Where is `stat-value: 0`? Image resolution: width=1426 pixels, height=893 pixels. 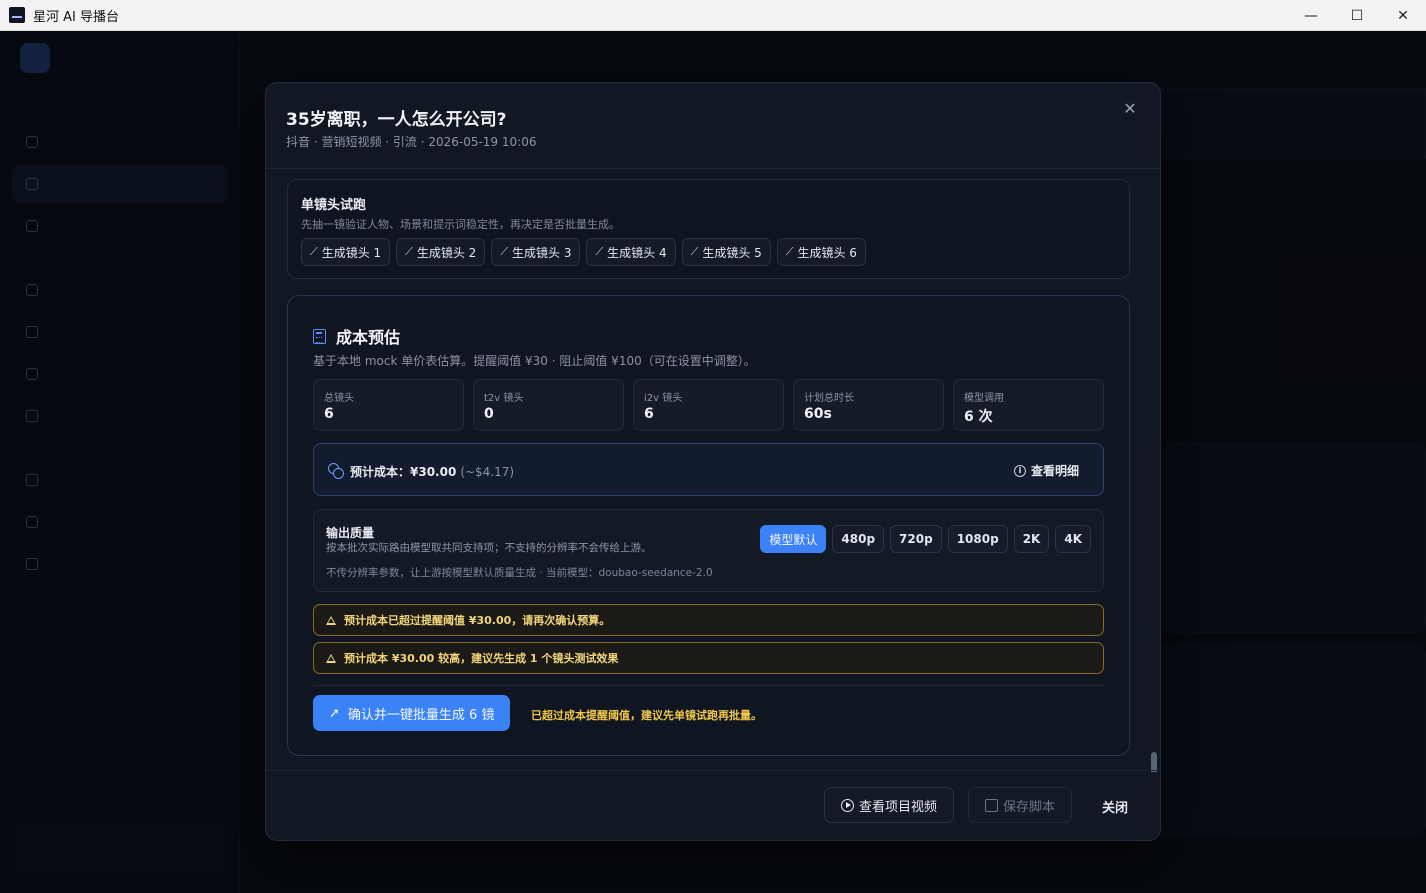
stat-value: 0 is located at coordinates (489, 414).